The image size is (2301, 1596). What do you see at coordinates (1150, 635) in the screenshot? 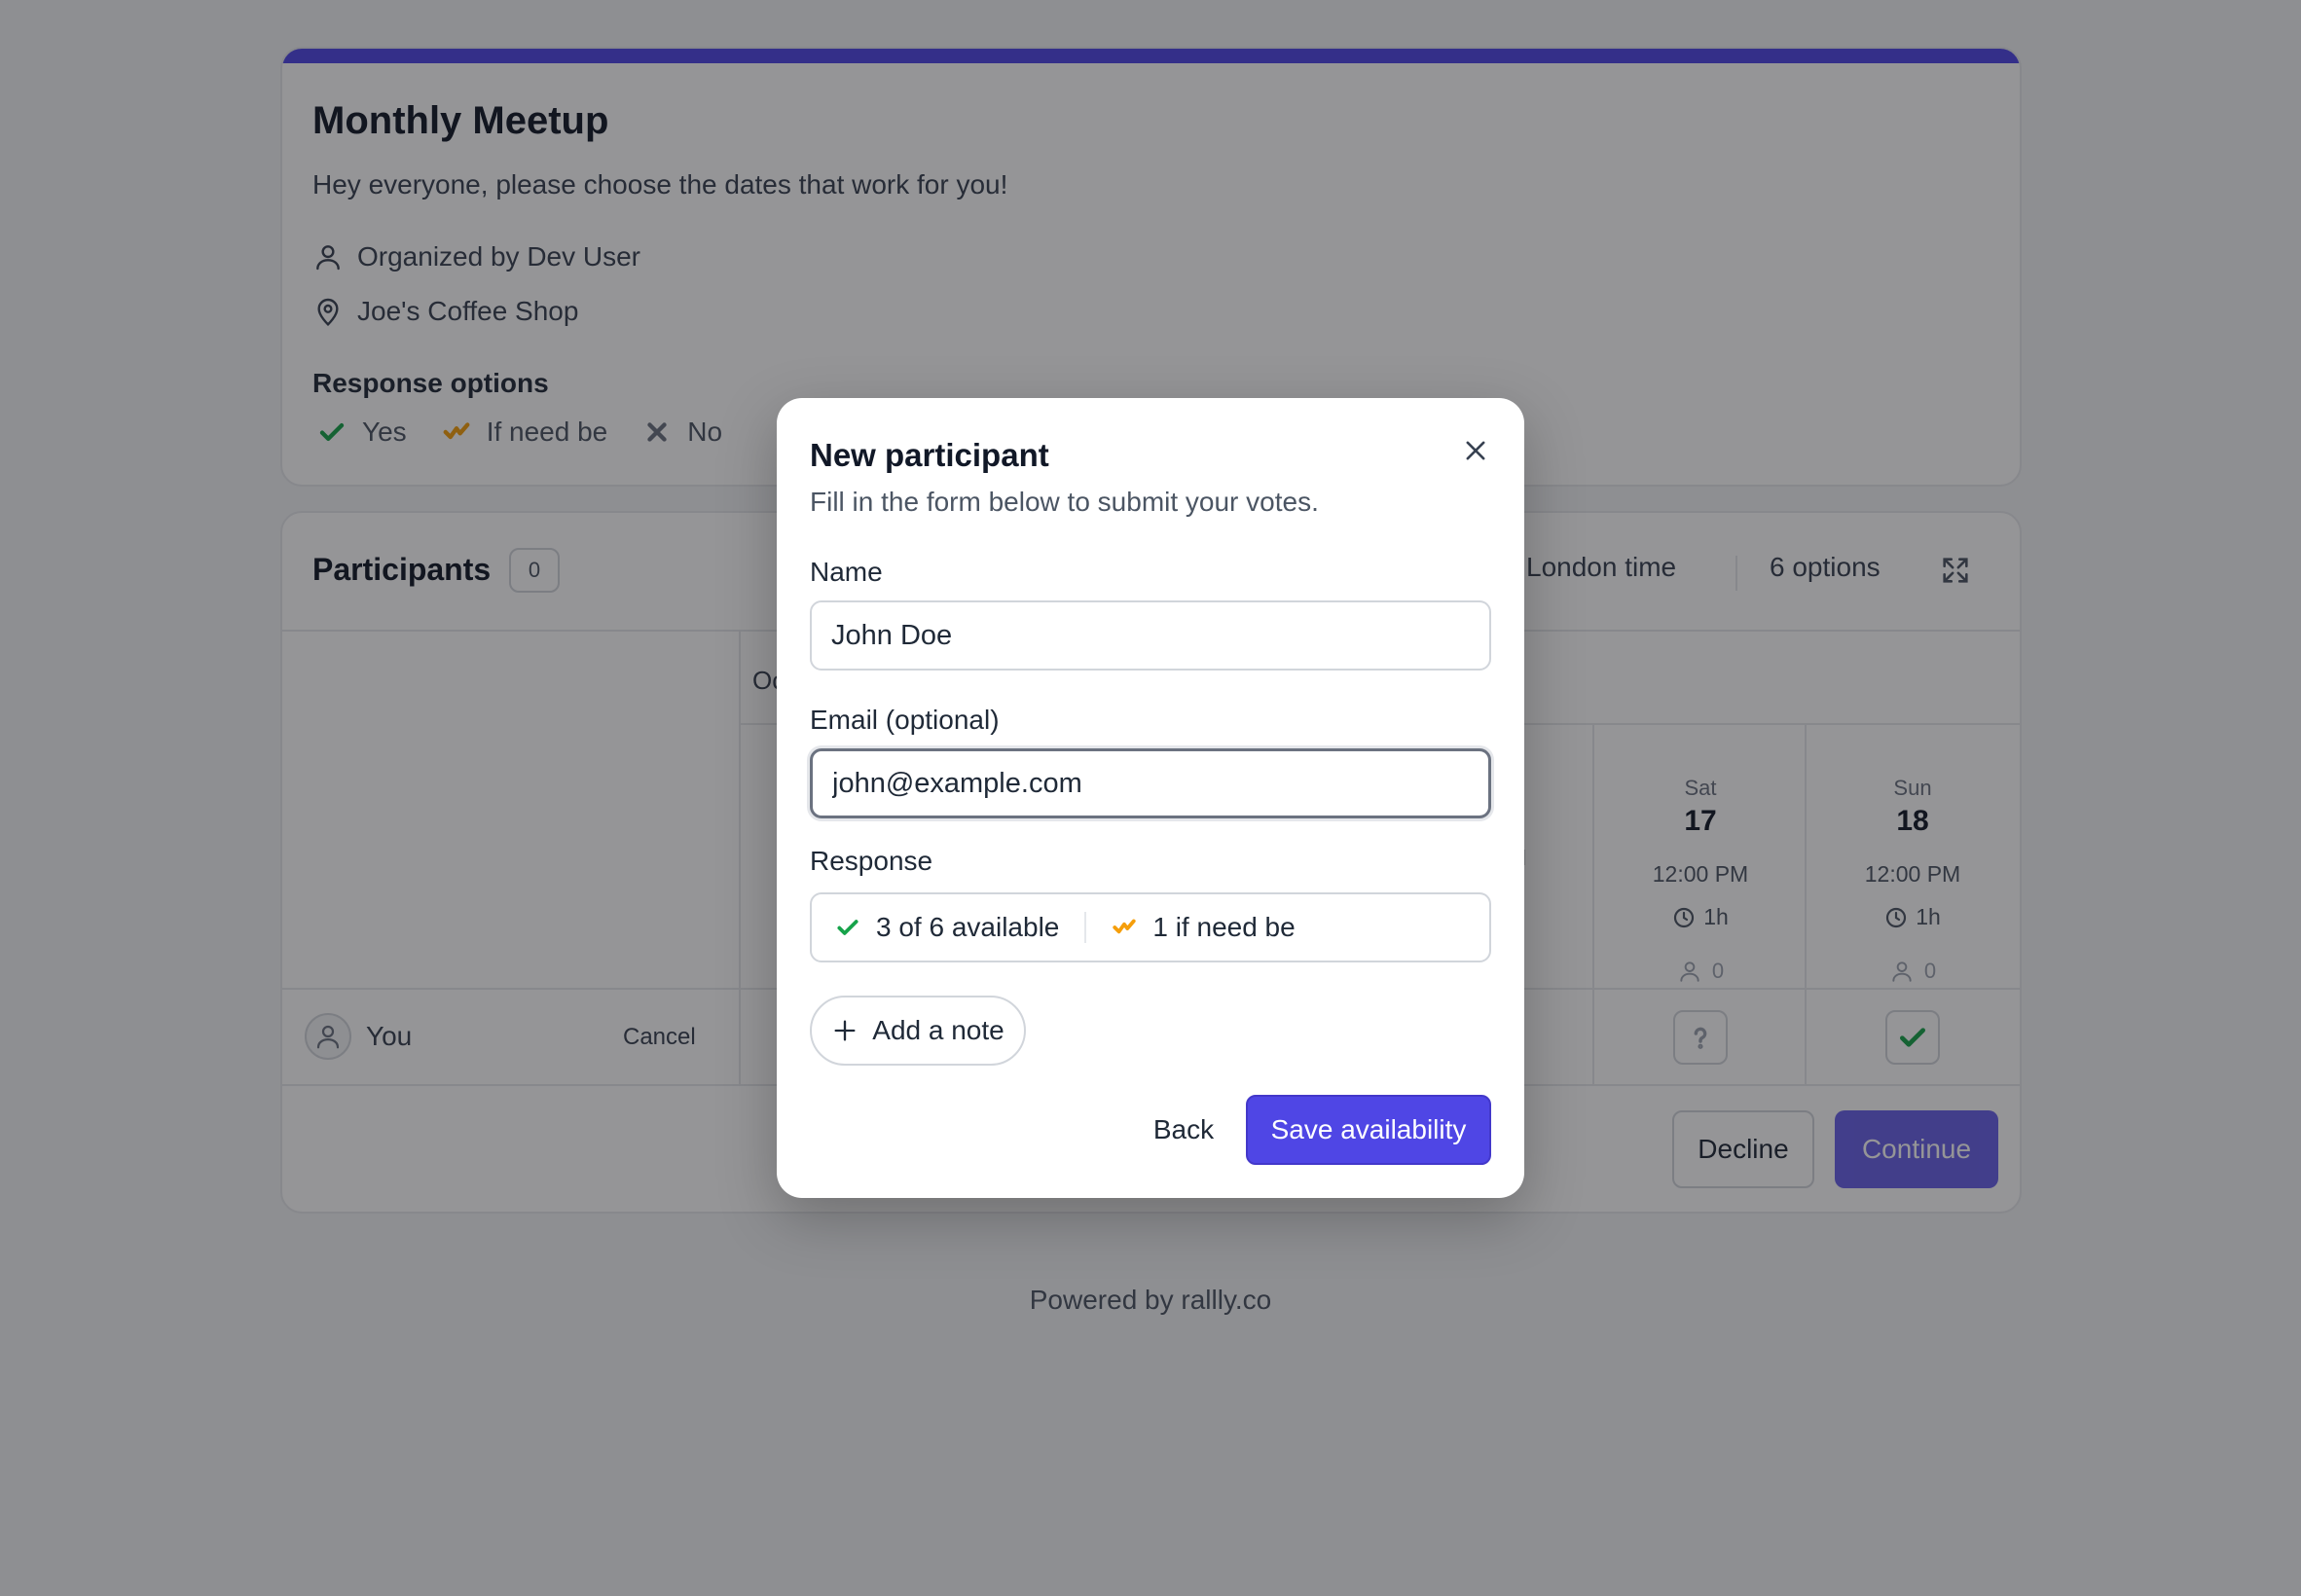
I see `name-input` at bounding box center [1150, 635].